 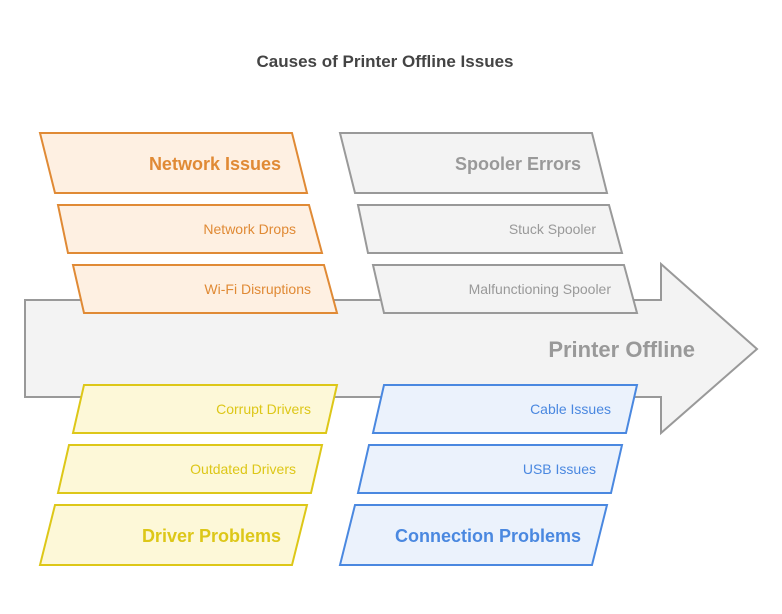 I want to click on category-label: Driver Problems, so click(x=211, y=536).